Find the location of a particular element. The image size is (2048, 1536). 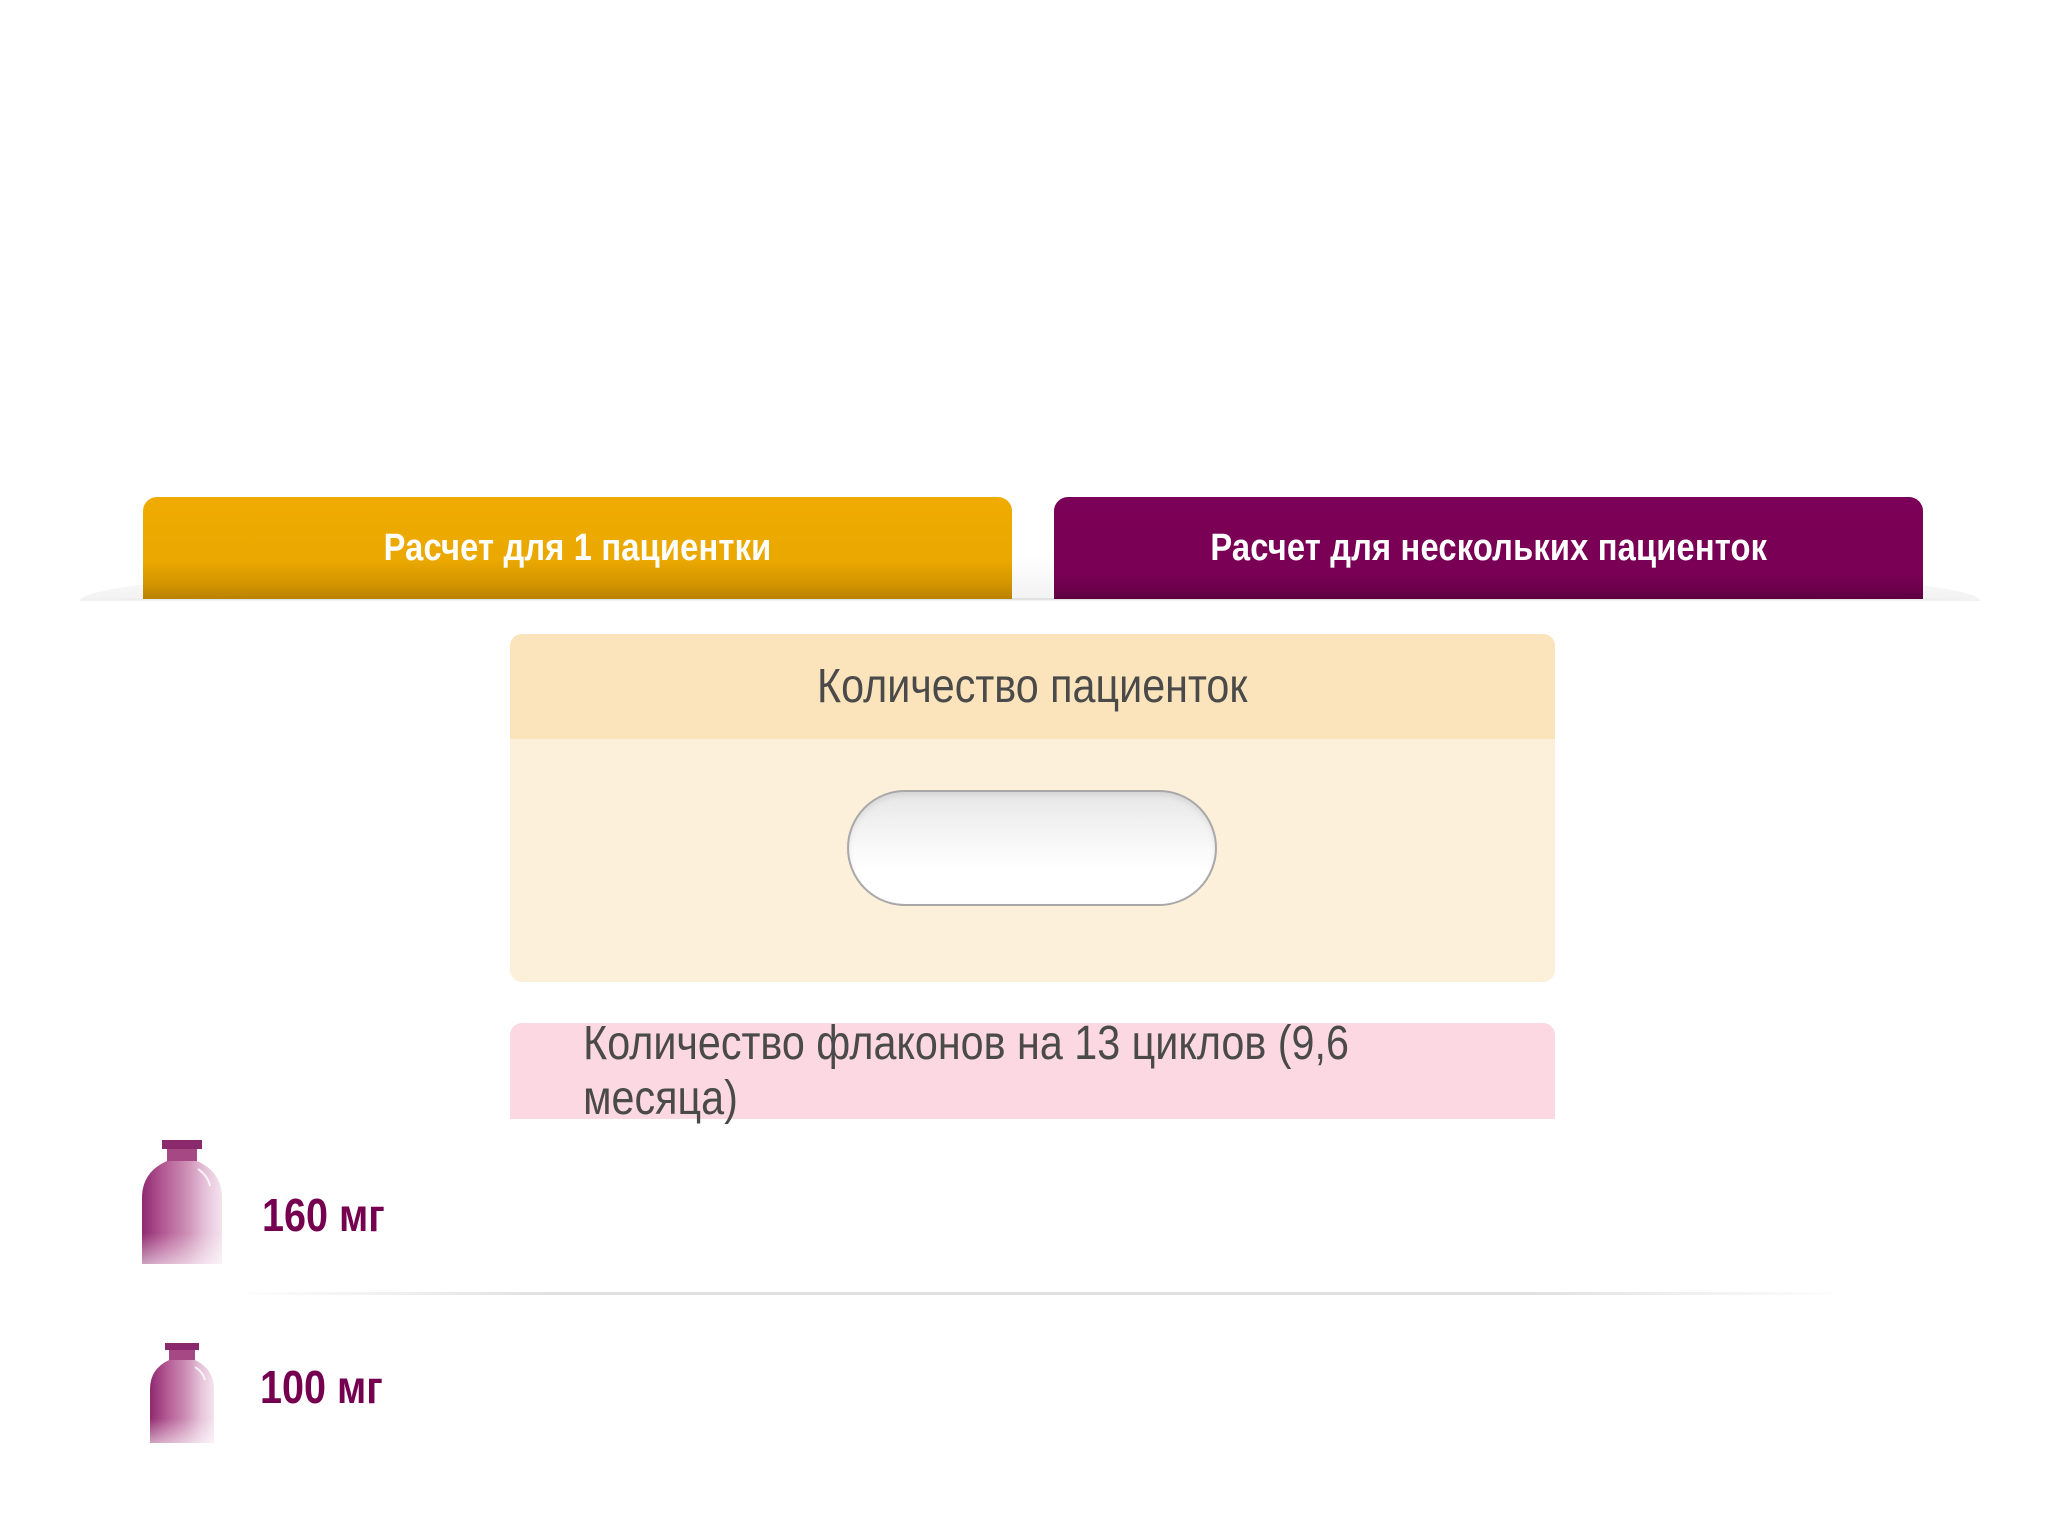

patients-count-input is located at coordinates (1032, 848).